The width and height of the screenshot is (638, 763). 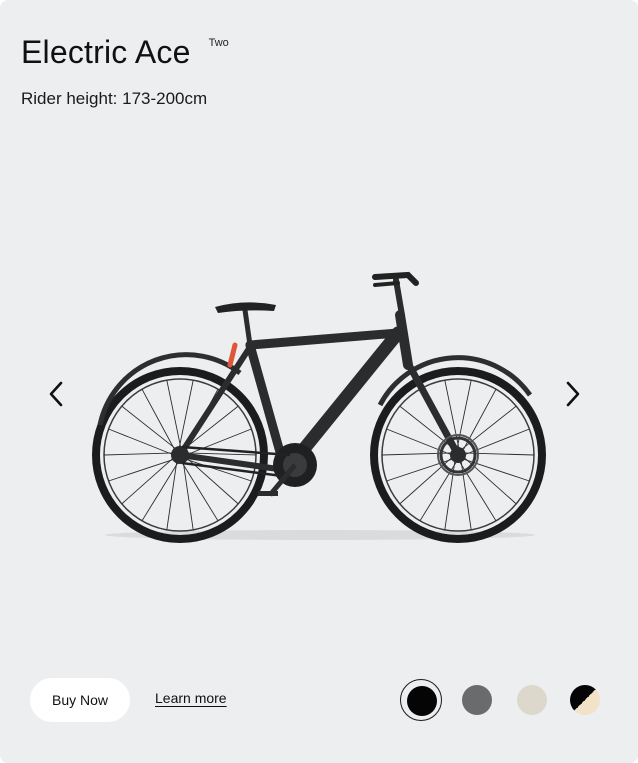 What do you see at coordinates (421, 700) in the screenshot?
I see `swatch-black` at bounding box center [421, 700].